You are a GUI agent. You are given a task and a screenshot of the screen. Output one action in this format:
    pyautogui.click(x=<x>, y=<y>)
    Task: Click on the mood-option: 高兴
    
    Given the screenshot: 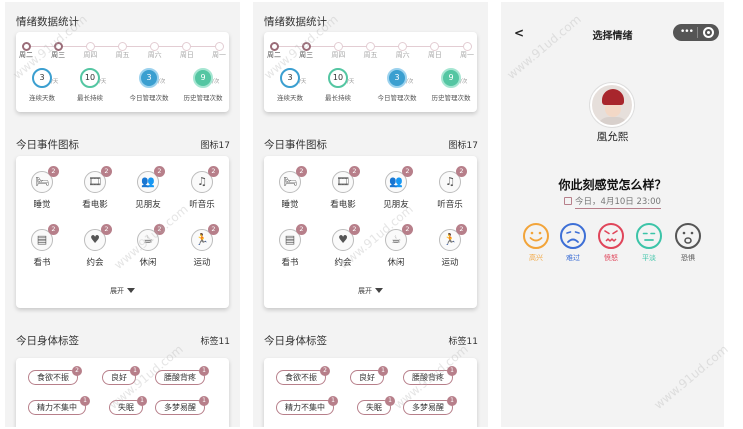 What is the action you would take?
    pyautogui.click(x=536, y=242)
    